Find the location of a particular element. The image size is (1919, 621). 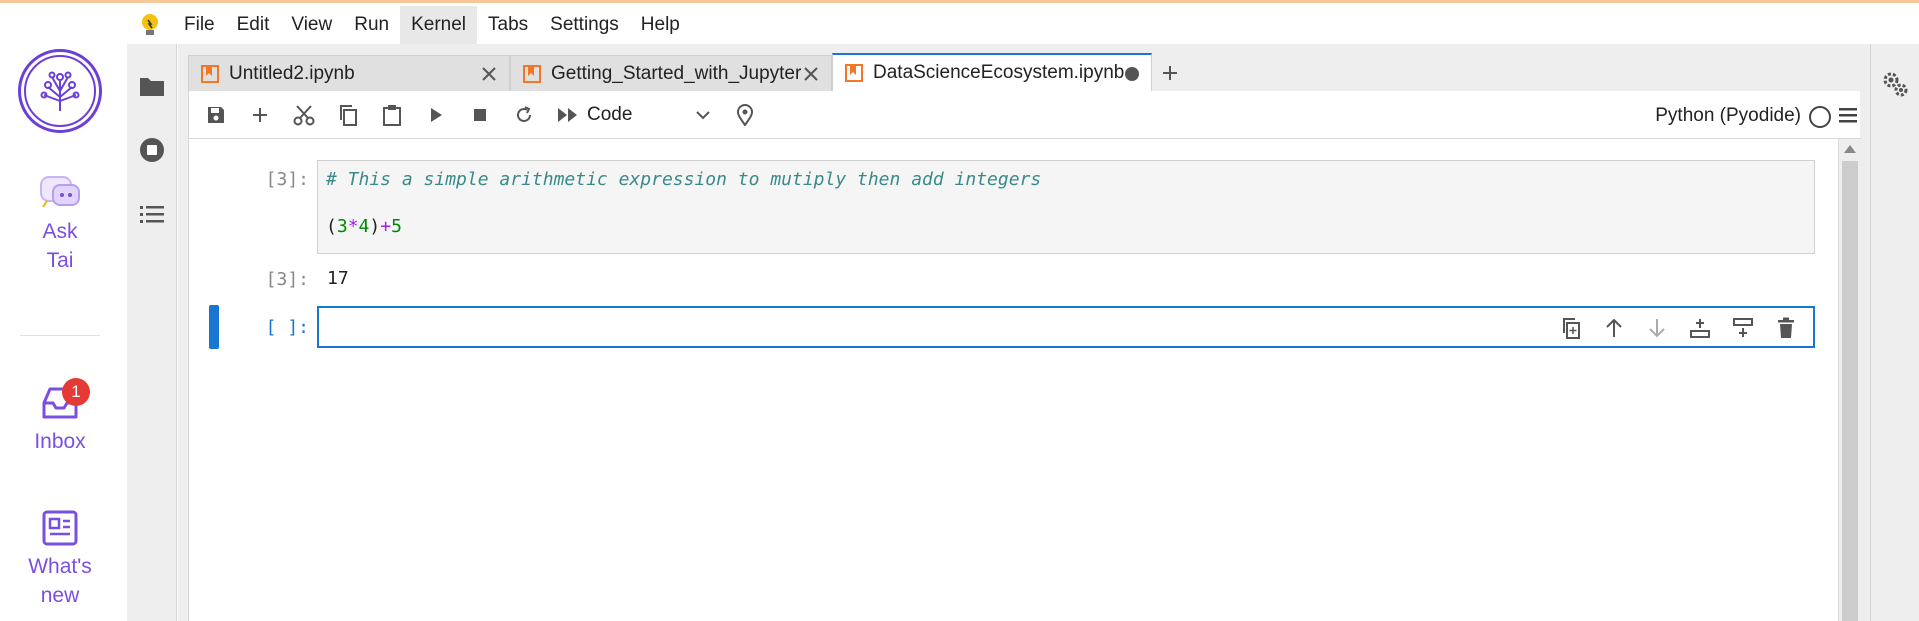

menu-icon is located at coordinates (1848, 115).